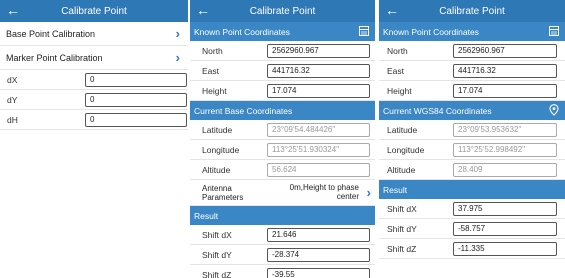 The width and height of the screenshot is (565, 278). I want to click on shift-row-dx: dX 0, so click(94, 80).